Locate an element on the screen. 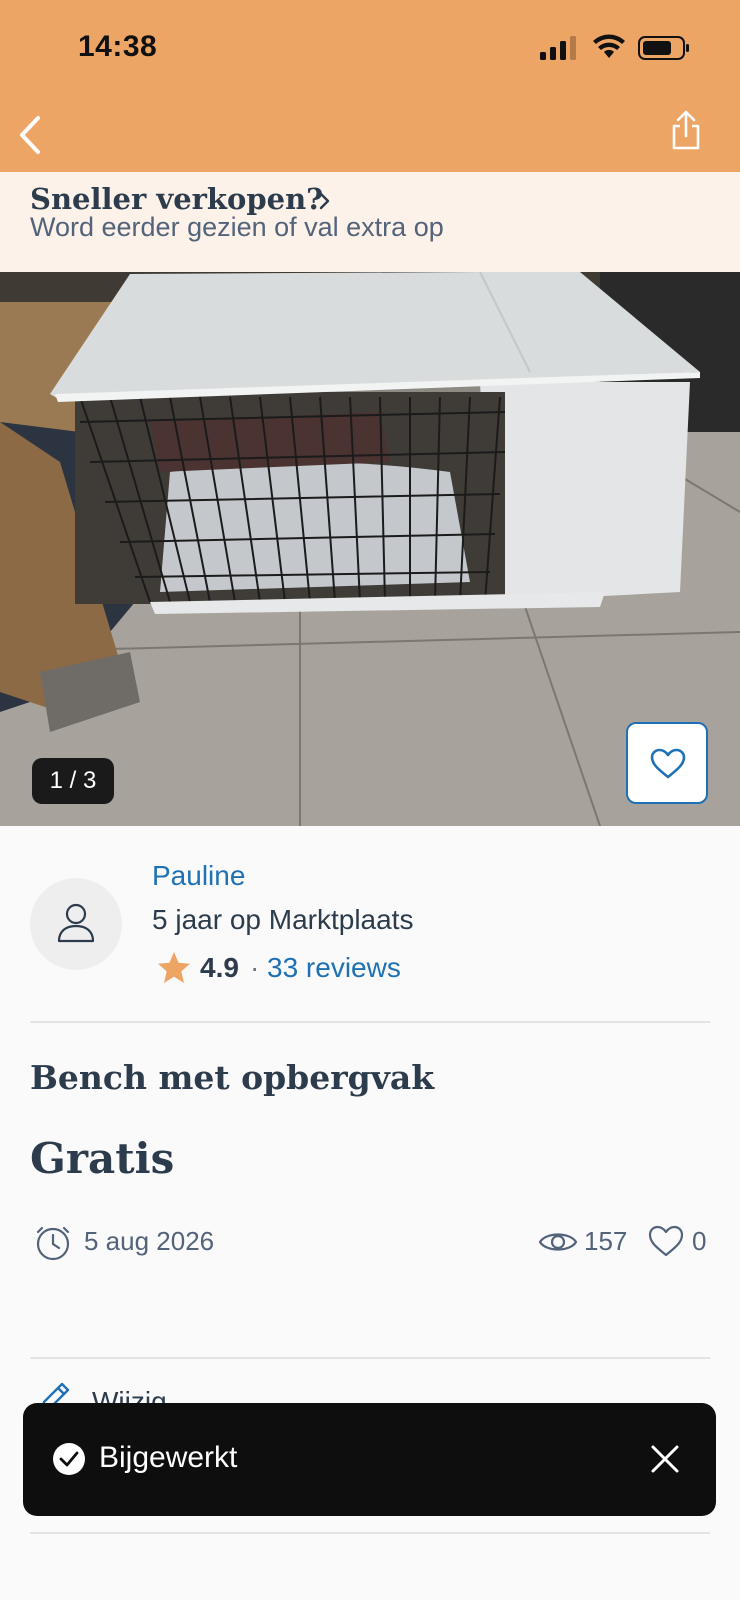 This screenshot has height=1600, width=740. cellular-signal-icon is located at coordinates (558, 48).